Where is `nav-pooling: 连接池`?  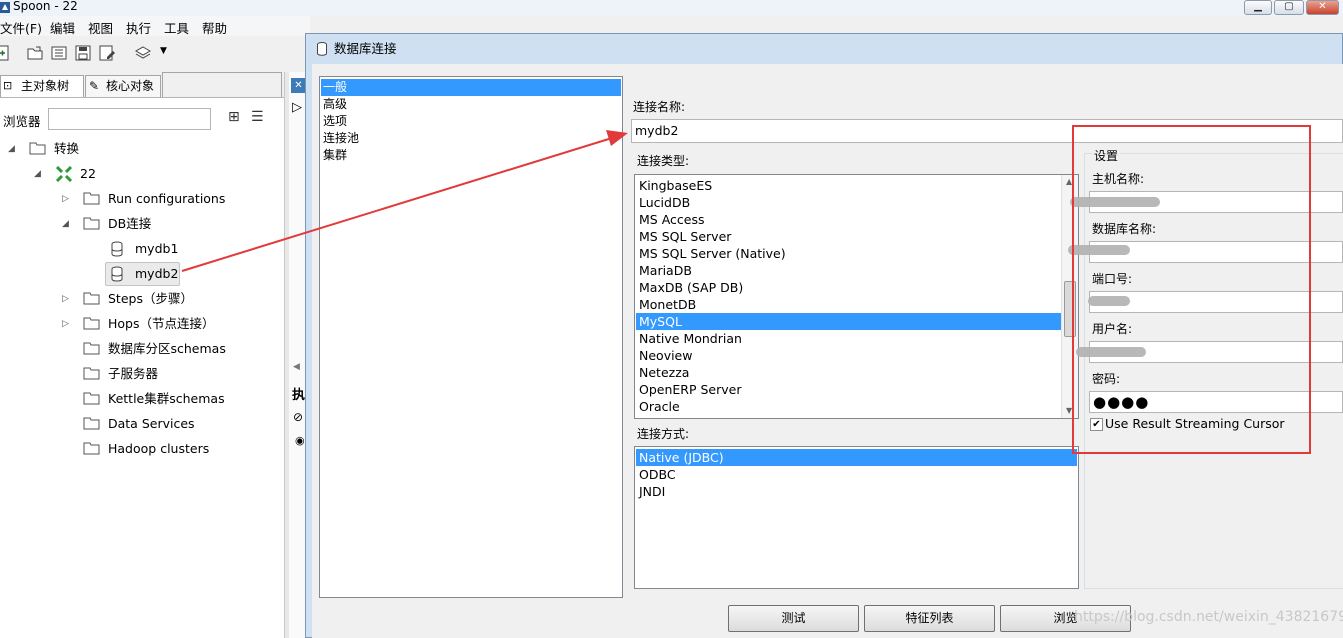 nav-pooling: 连接池 is located at coordinates (471, 138).